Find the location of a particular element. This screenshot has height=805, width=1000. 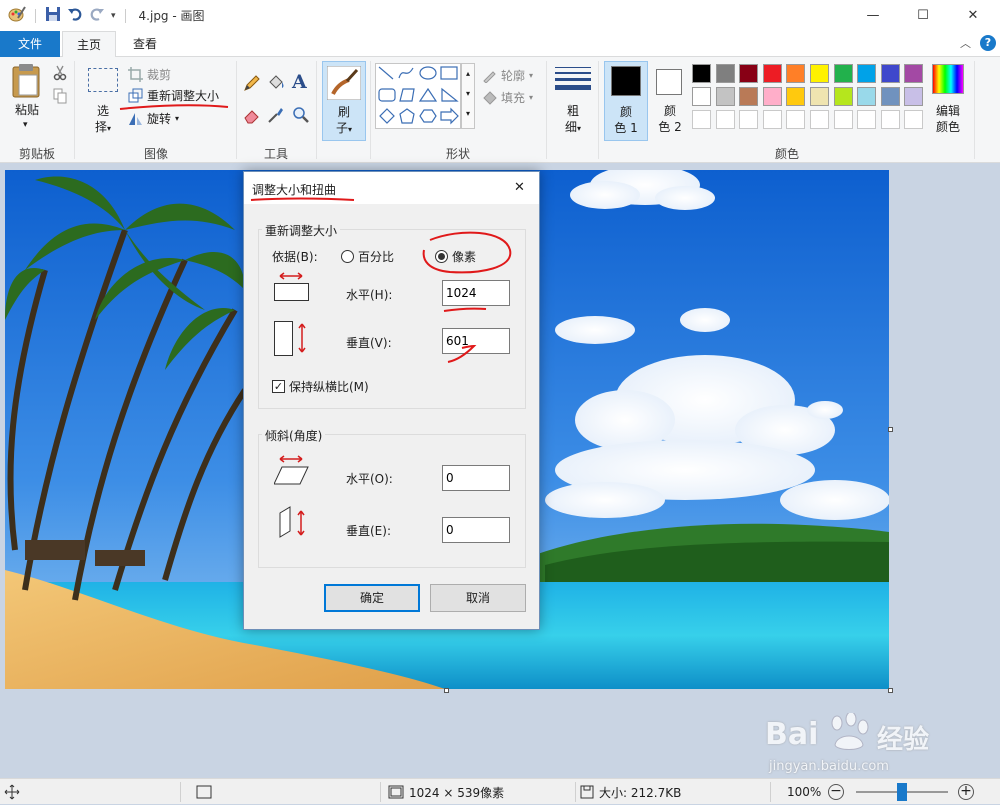

customize-toolbar-icon: ▾ is located at coordinates (113, 16).